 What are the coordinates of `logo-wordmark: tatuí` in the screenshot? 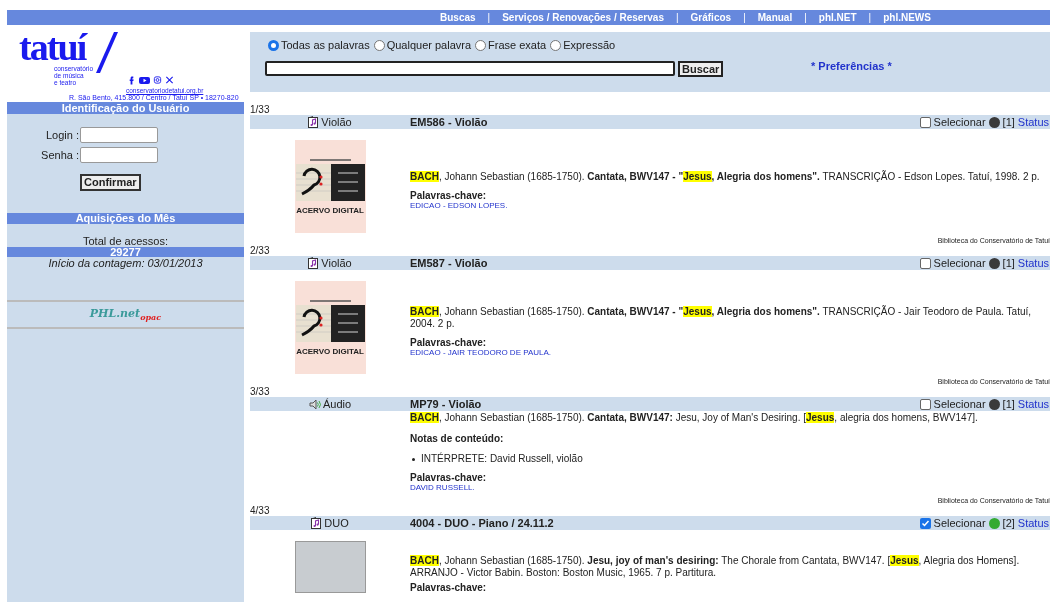 It's located at (52, 47).